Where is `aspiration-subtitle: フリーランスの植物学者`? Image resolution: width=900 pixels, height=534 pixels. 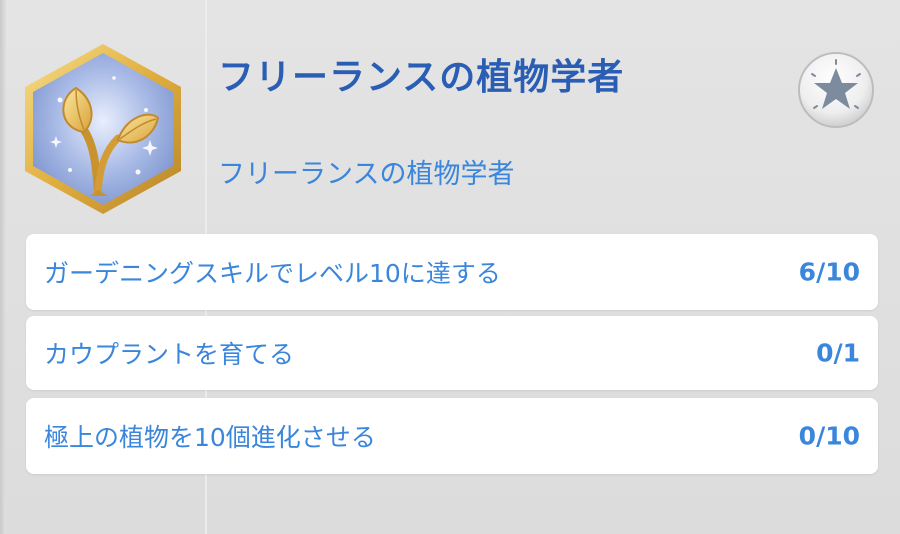 aspiration-subtitle: フリーランスの植物学者 is located at coordinates (366, 174).